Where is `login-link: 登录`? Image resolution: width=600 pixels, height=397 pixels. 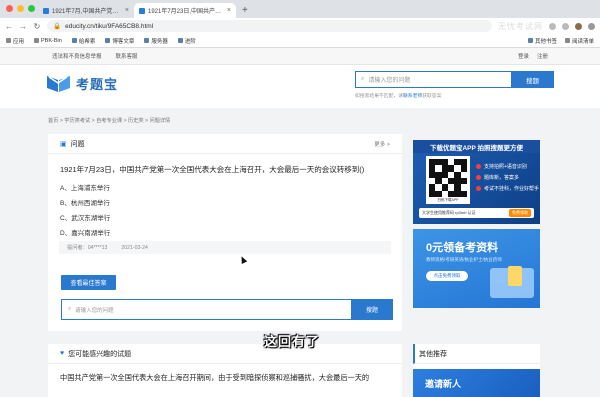
login-link: 登录 is located at coordinates (523, 56).